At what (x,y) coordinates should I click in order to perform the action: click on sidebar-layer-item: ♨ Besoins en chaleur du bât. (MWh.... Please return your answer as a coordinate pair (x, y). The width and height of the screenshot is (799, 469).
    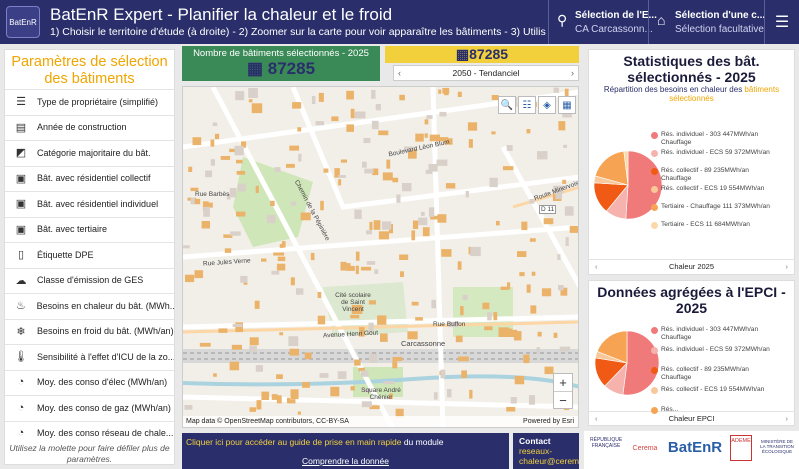
    Looking at the image, I should click on (89, 305).